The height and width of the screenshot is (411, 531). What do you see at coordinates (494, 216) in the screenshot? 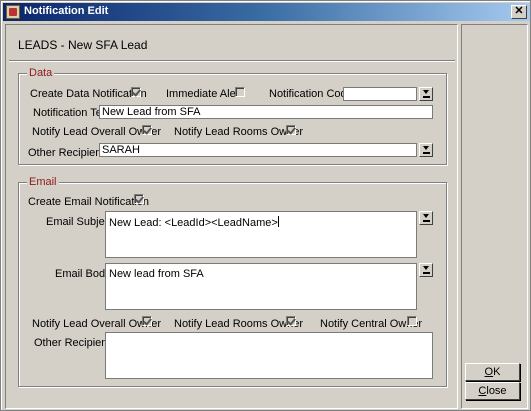
I see `button-panel` at bounding box center [494, 216].